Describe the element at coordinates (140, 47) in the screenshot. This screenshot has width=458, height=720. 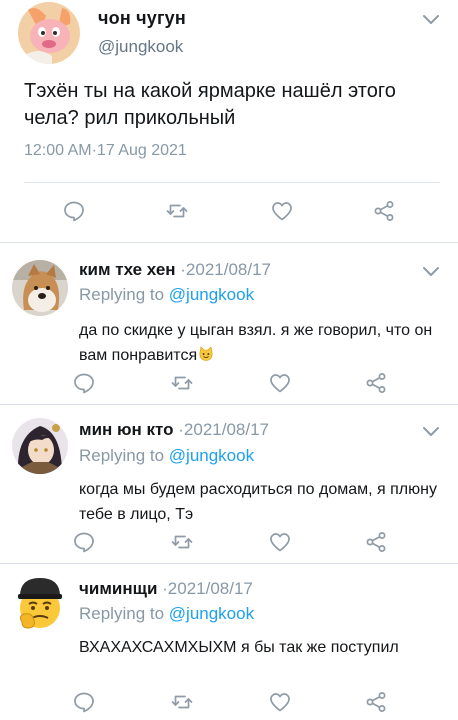
I see `author-handle: @jungkook` at that location.